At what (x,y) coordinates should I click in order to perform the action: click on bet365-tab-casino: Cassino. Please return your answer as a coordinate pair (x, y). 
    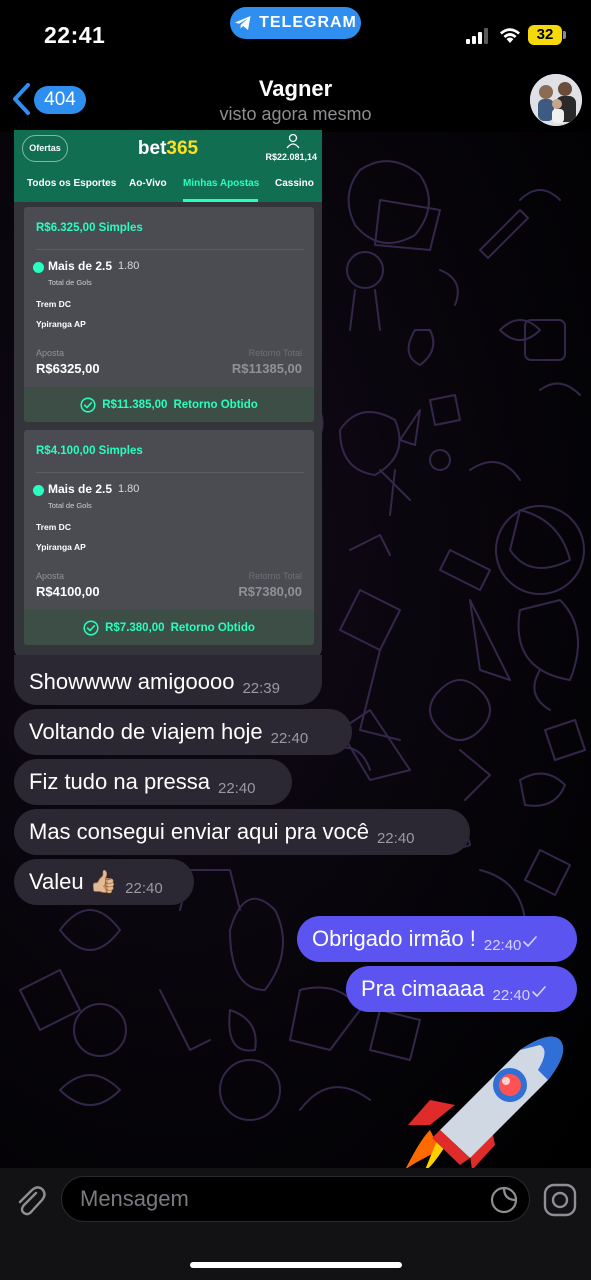
    Looking at the image, I should click on (294, 183).